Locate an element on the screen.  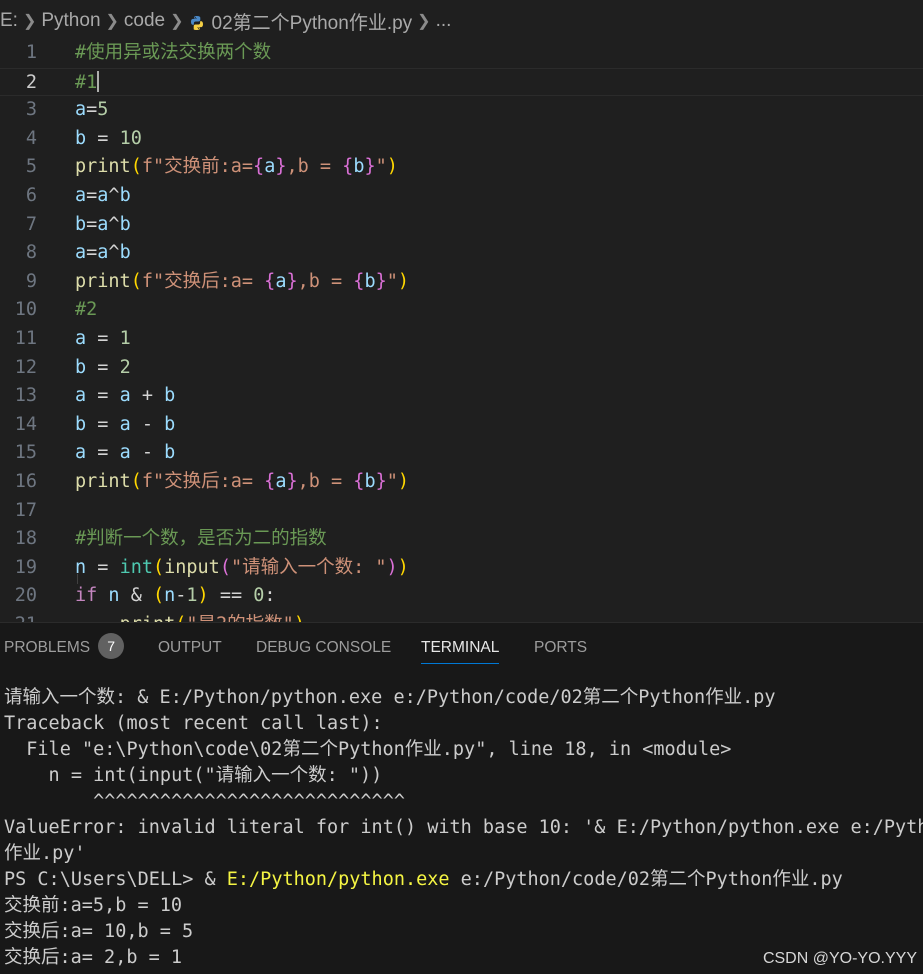
code-line: 2 #1 is located at coordinates (461, 82).